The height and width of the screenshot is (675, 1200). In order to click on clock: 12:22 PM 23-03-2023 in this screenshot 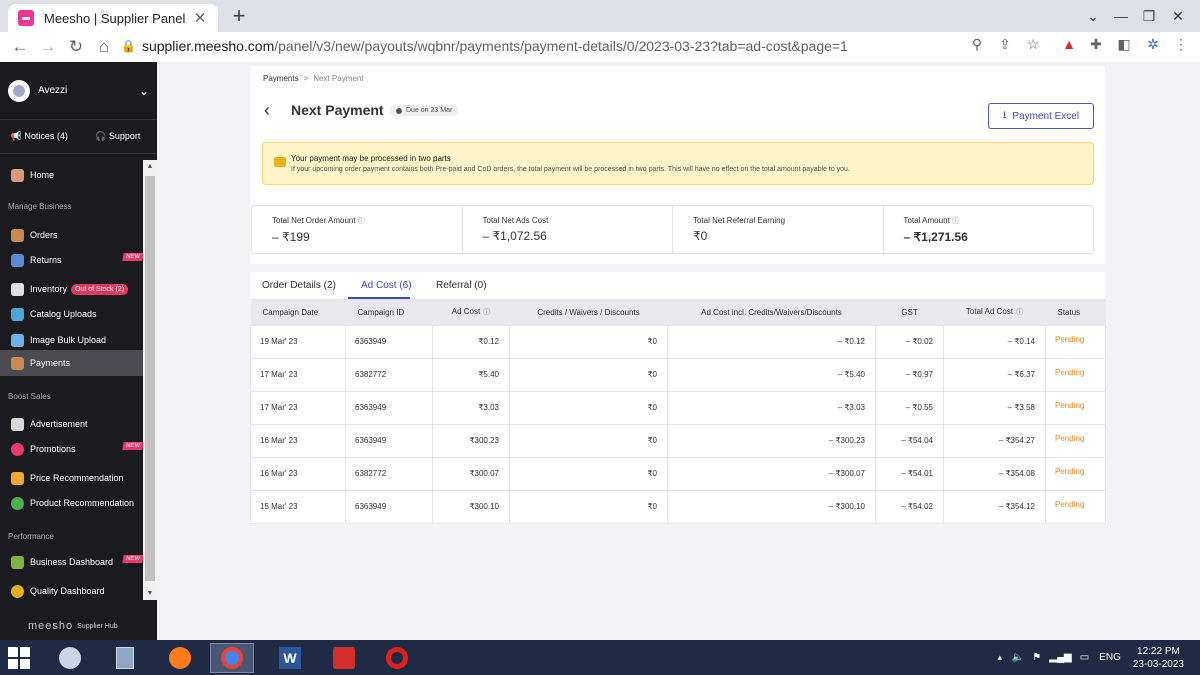, I will do `click(1158, 658)`.